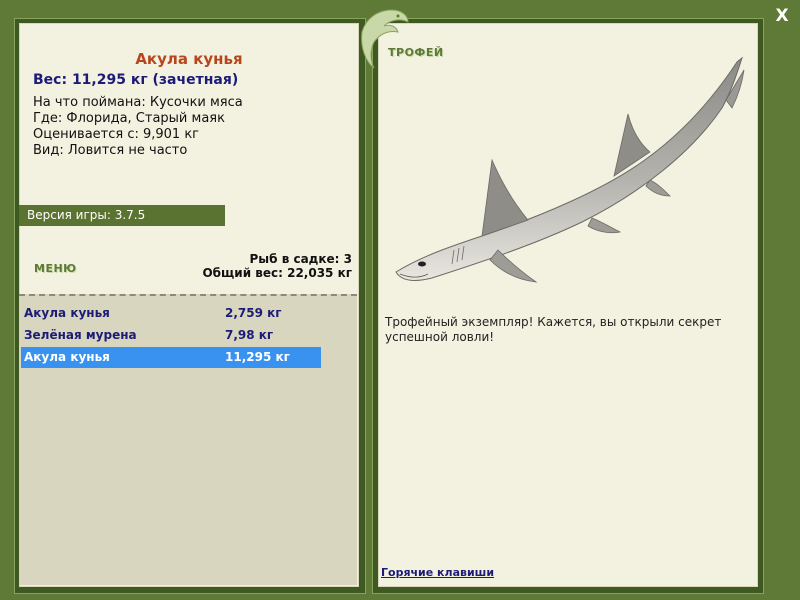 The width and height of the screenshot is (800, 600). Describe the element at coordinates (138, 102) in the screenshot. I see `fish-bait: На что поймана: Кусочки мяса` at that location.